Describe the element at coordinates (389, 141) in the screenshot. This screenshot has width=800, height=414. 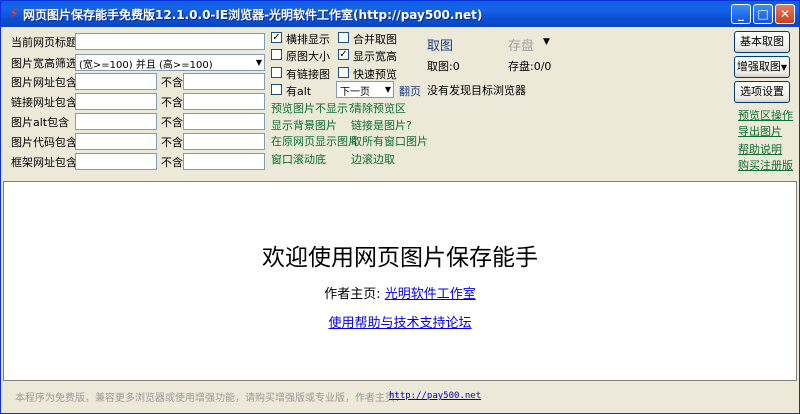
I see `get-all-windows-link: 取所有窗口图片` at that location.